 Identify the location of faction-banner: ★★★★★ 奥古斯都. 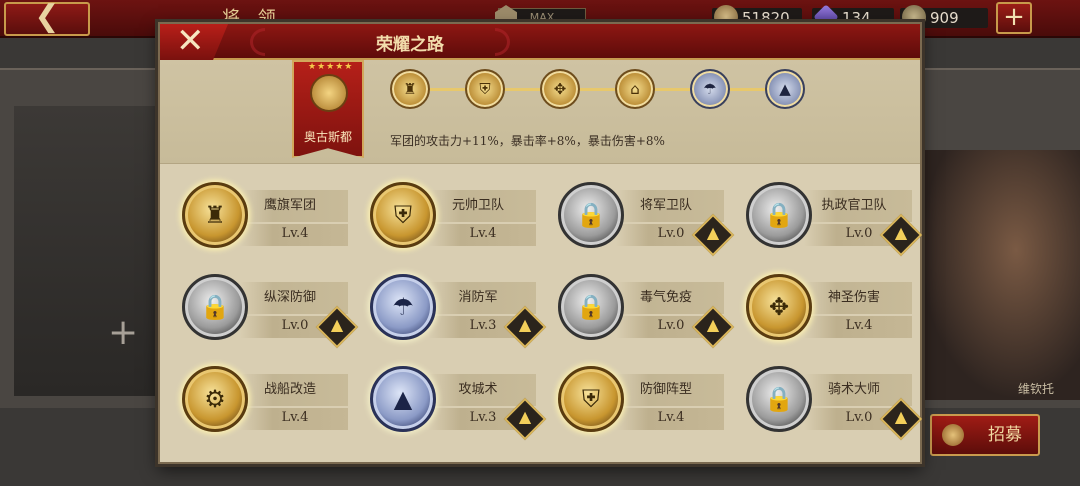
(328, 109).